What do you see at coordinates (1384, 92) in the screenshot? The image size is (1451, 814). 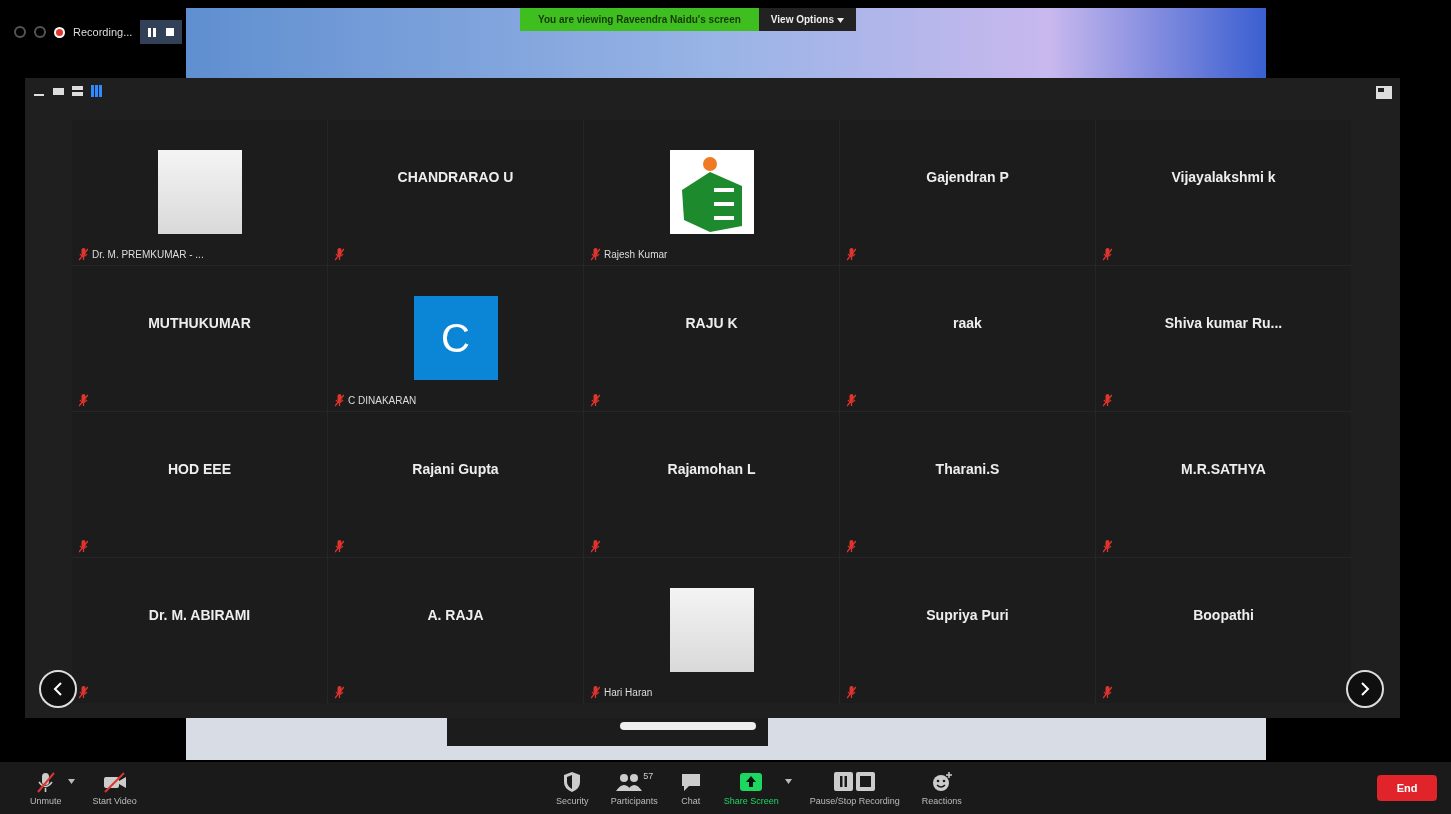 I see `layout-icon` at bounding box center [1384, 92].